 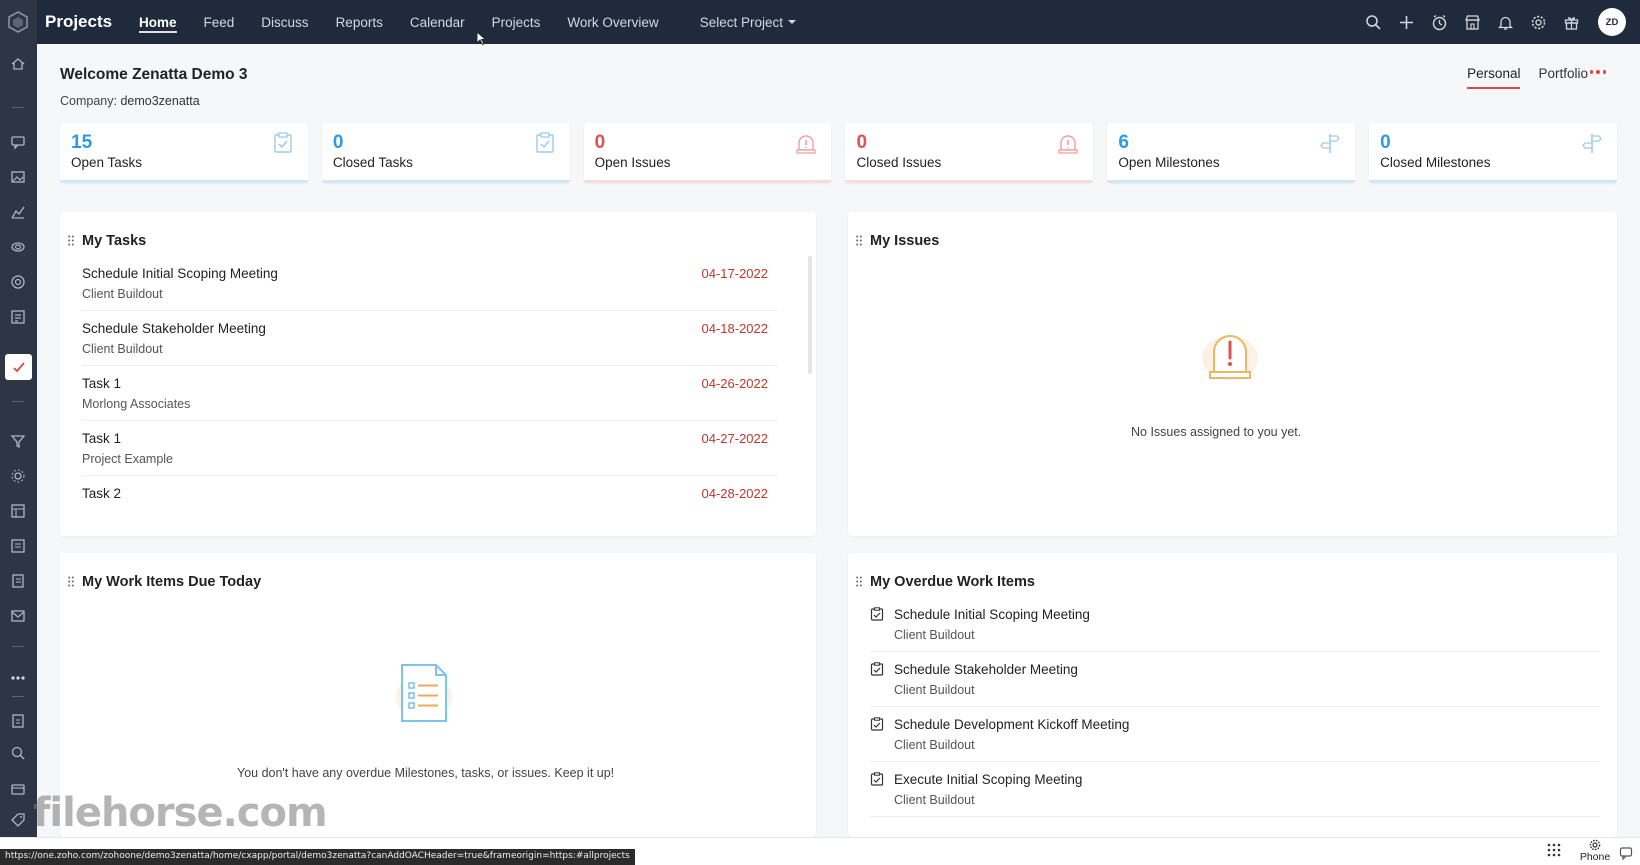 I want to click on sheet-icon, so click(x=18, y=546).